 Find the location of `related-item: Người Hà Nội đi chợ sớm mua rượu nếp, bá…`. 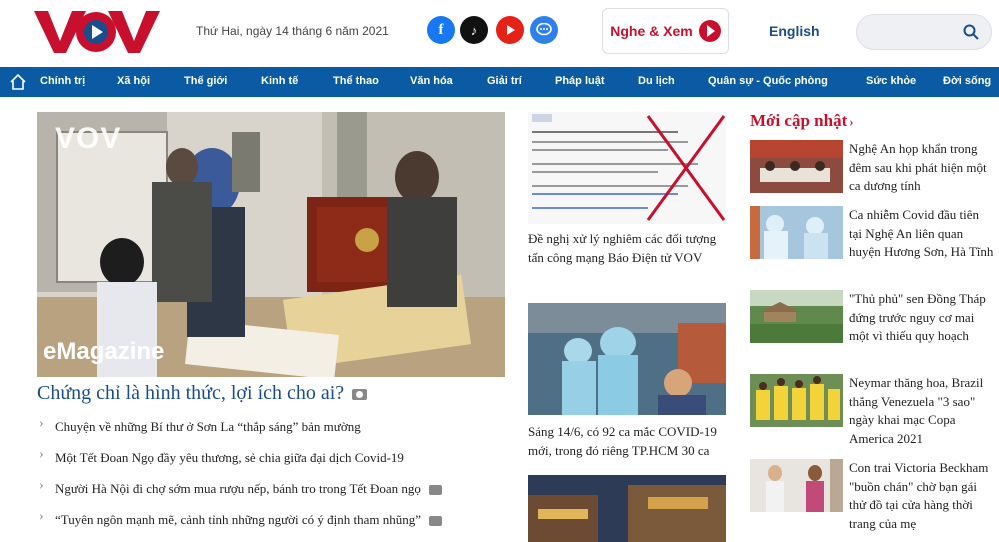

related-item: Người Hà Nội đi chợ sớm mua rượu nếp, bá… is located at coordinates (272, 489).